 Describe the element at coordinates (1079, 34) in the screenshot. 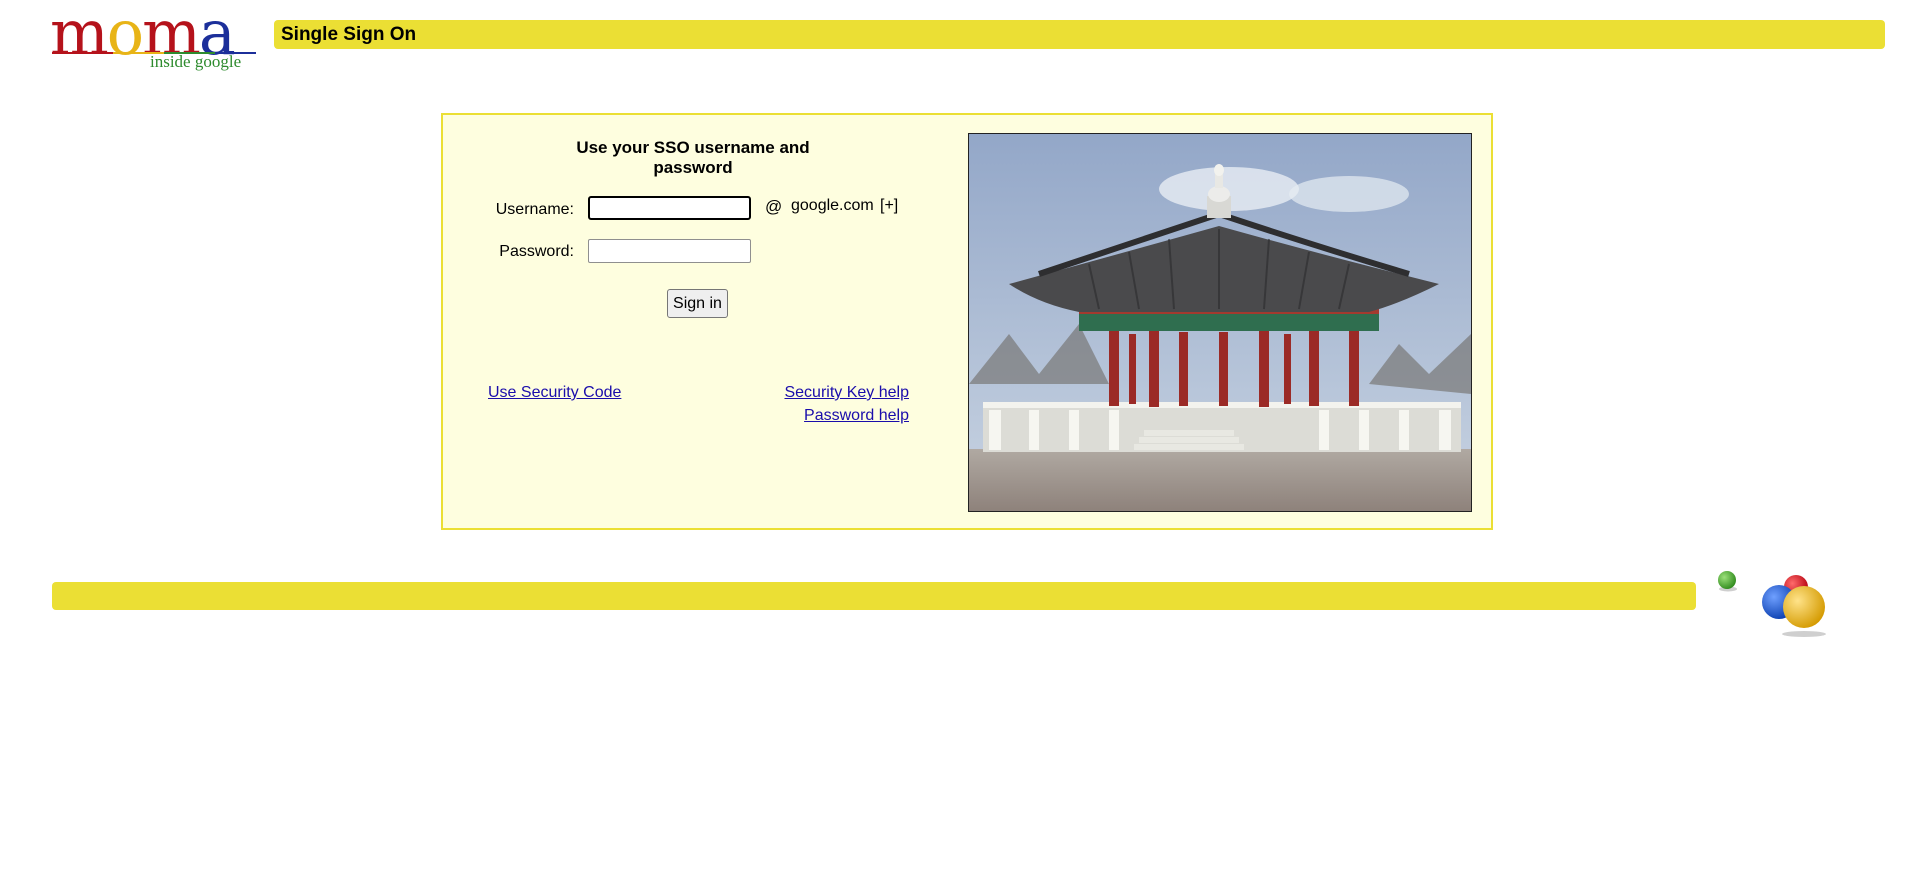

I see `title-bar: Single Sign On` at that location.